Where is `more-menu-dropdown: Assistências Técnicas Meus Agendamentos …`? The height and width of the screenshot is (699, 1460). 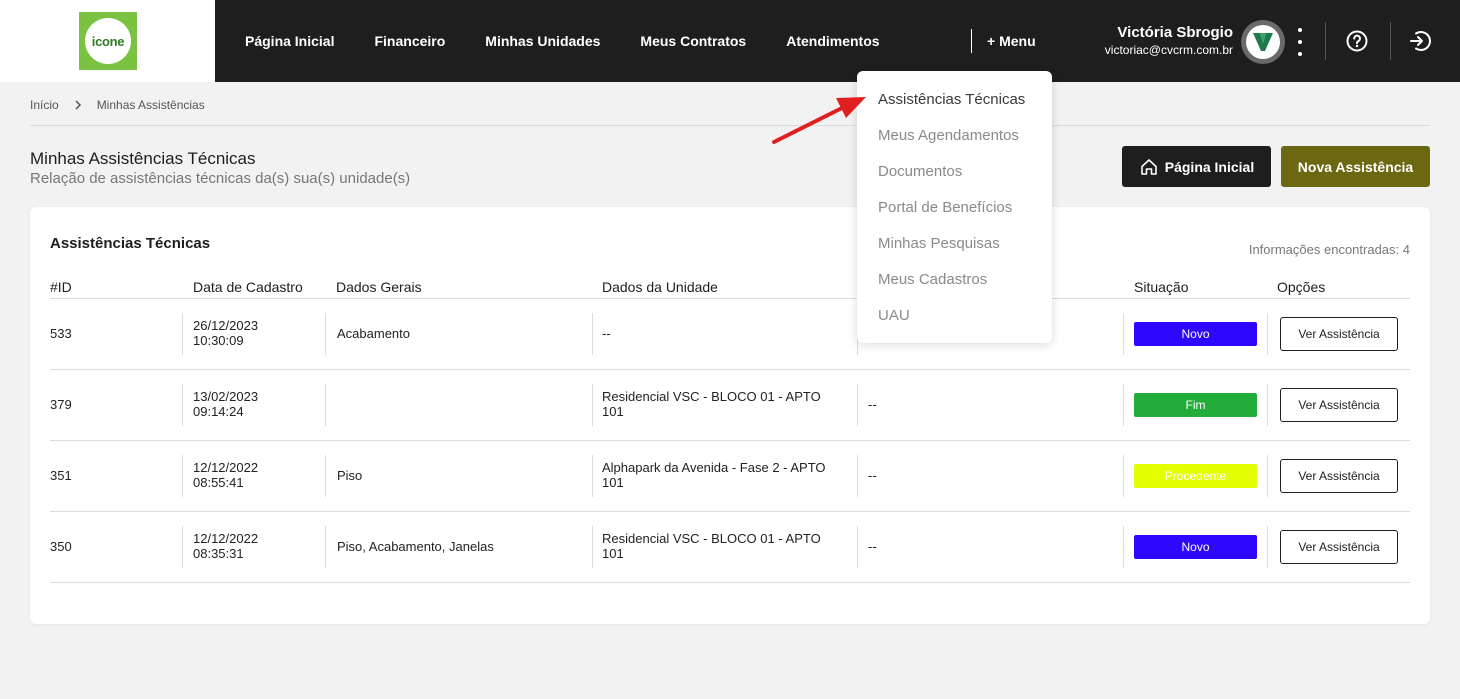 more-menu-dropdown: Assistências Técnicas Meus Agendamentos … is located at coordinates (954, 207).